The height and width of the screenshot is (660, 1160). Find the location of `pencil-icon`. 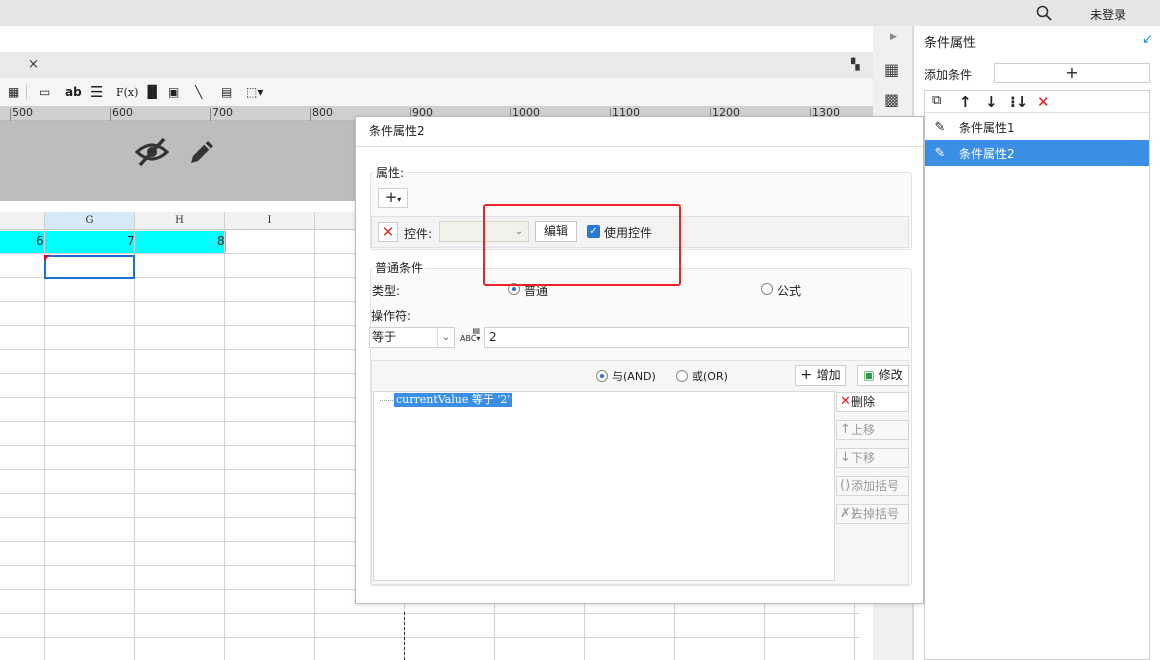

pencil-icon is located at coordinates (202, 152).